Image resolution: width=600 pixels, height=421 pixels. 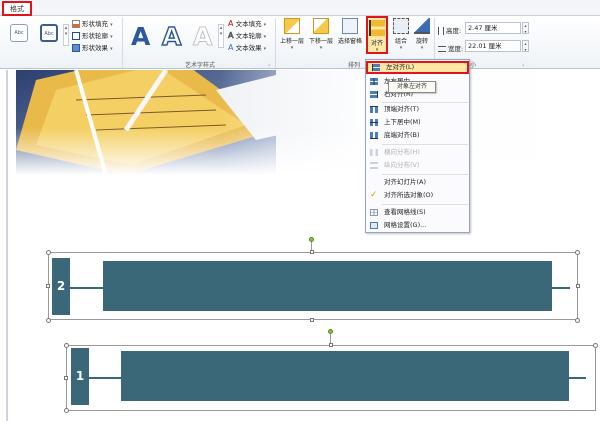 I want to click on menu-item-label: 对齐幻灯片(A), so click(x=405, y=182).